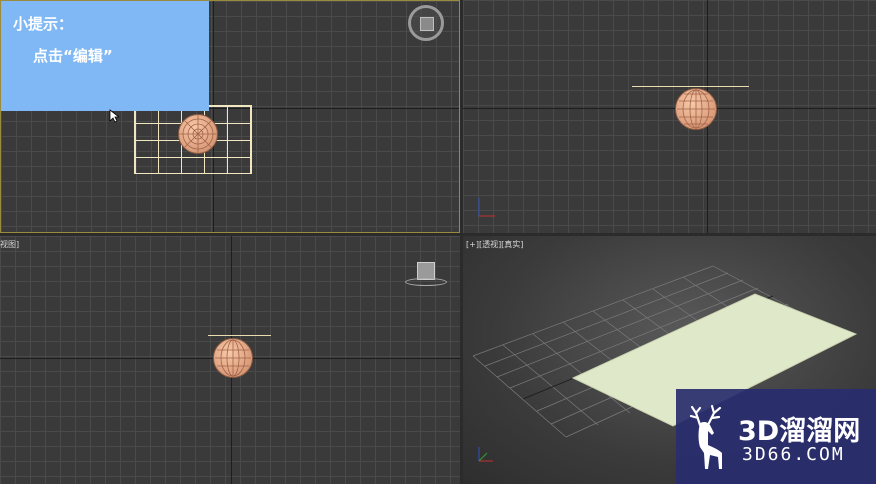 This screenshot has width=876, height=484. What do you see at coordinates (426, 23) in the screenshot?
I see `viewcube-icon` at bounding box center [426, 23].